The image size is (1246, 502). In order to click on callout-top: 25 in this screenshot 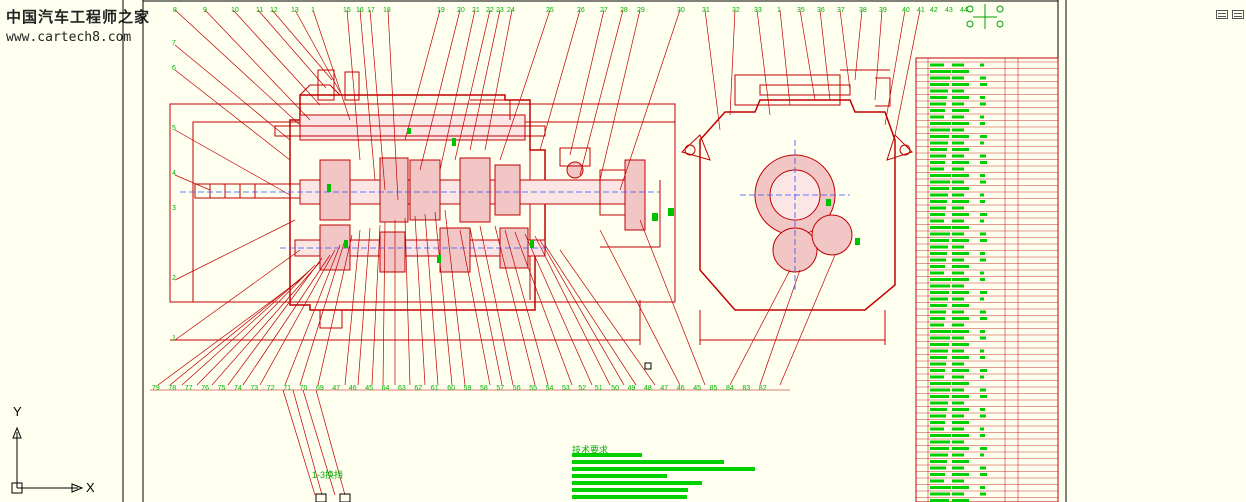, I will do `click(550, 10)`.